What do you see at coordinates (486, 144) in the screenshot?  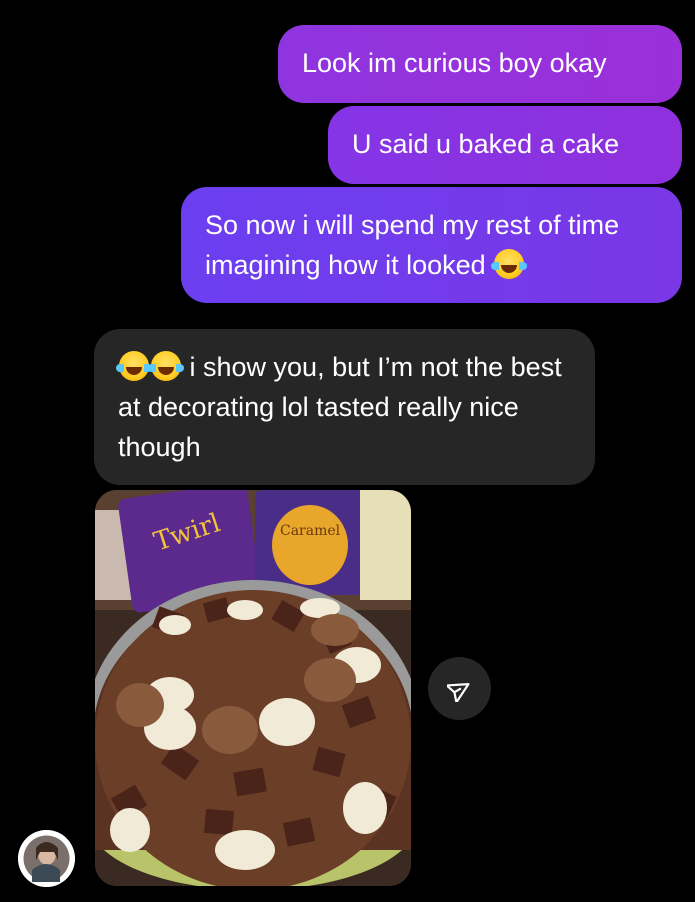 I see `message-text: U said u baked a cake` at bounding box center [486, 144].